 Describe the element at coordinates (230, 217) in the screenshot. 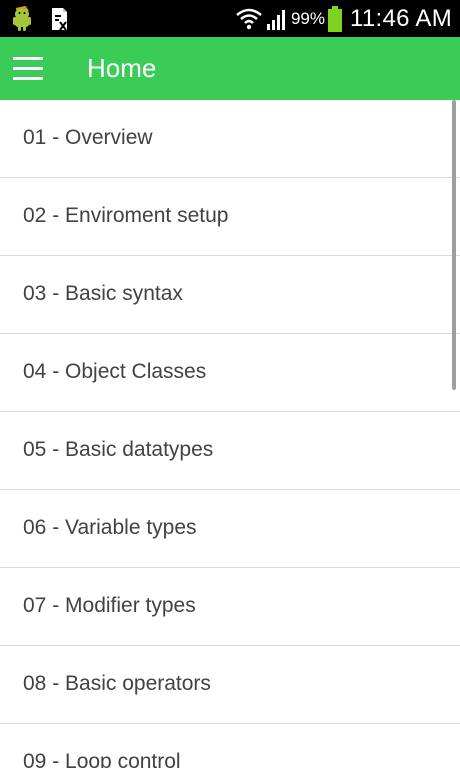

I see `list-item: 02 - Enviroment setup` at that location.